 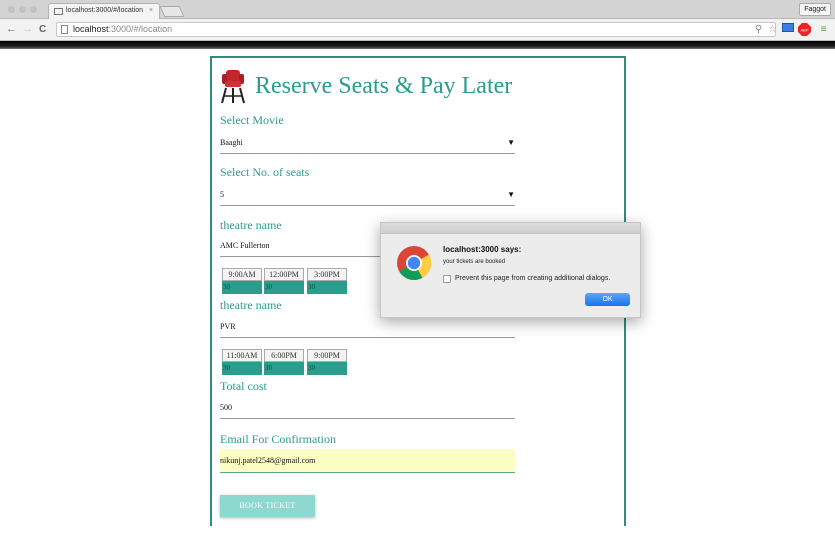 What do you see at coordinates (42, 29) in the screenshot?
I see `reload-icon: C` at bounding box center [42, 29].